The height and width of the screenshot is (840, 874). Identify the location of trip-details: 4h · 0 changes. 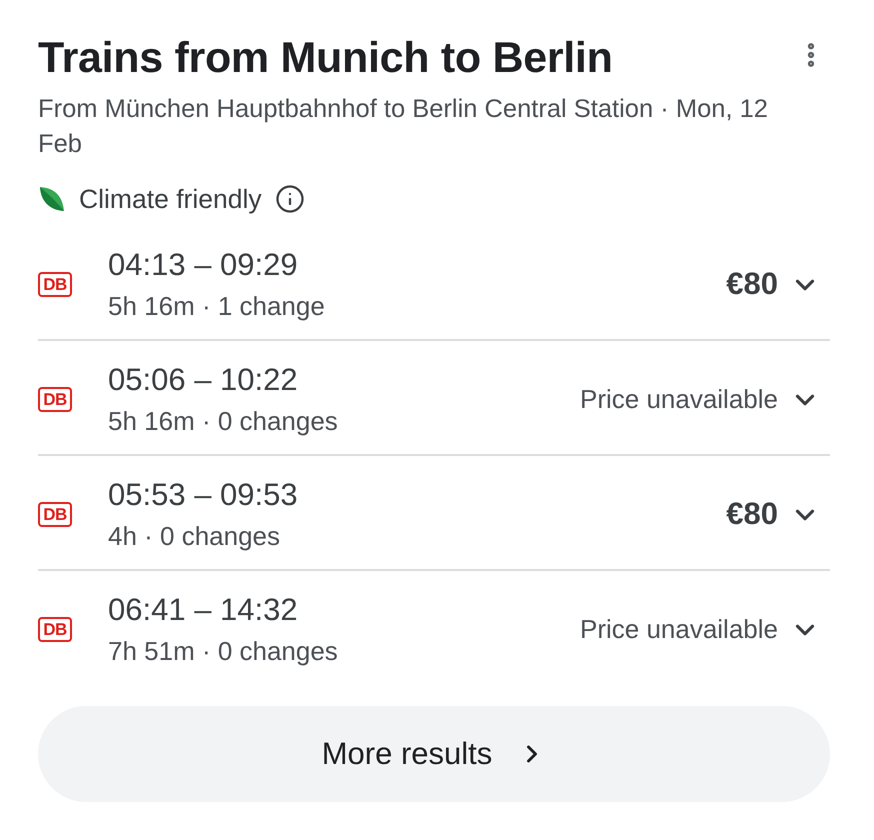
(195, 536).